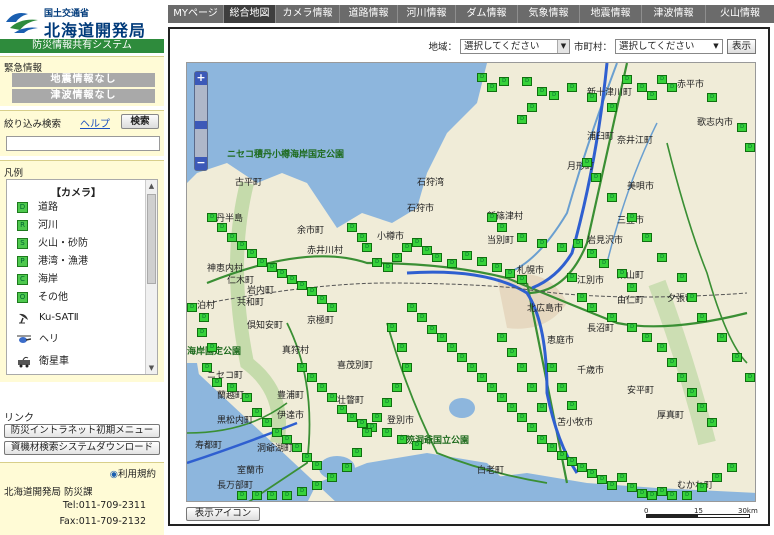 The width and height of the screenshot is (774, 535). I want to click on city-select: 選択してください ▼, so click(668, 46).